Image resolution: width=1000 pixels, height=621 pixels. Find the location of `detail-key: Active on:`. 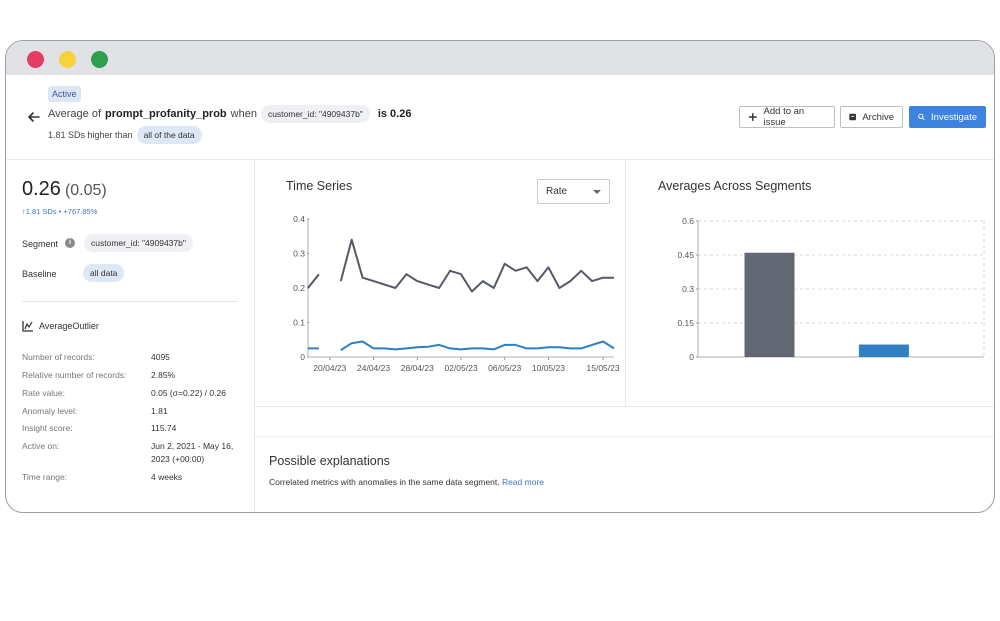

detail-key: Active on: is located at coordinates (41, 446).